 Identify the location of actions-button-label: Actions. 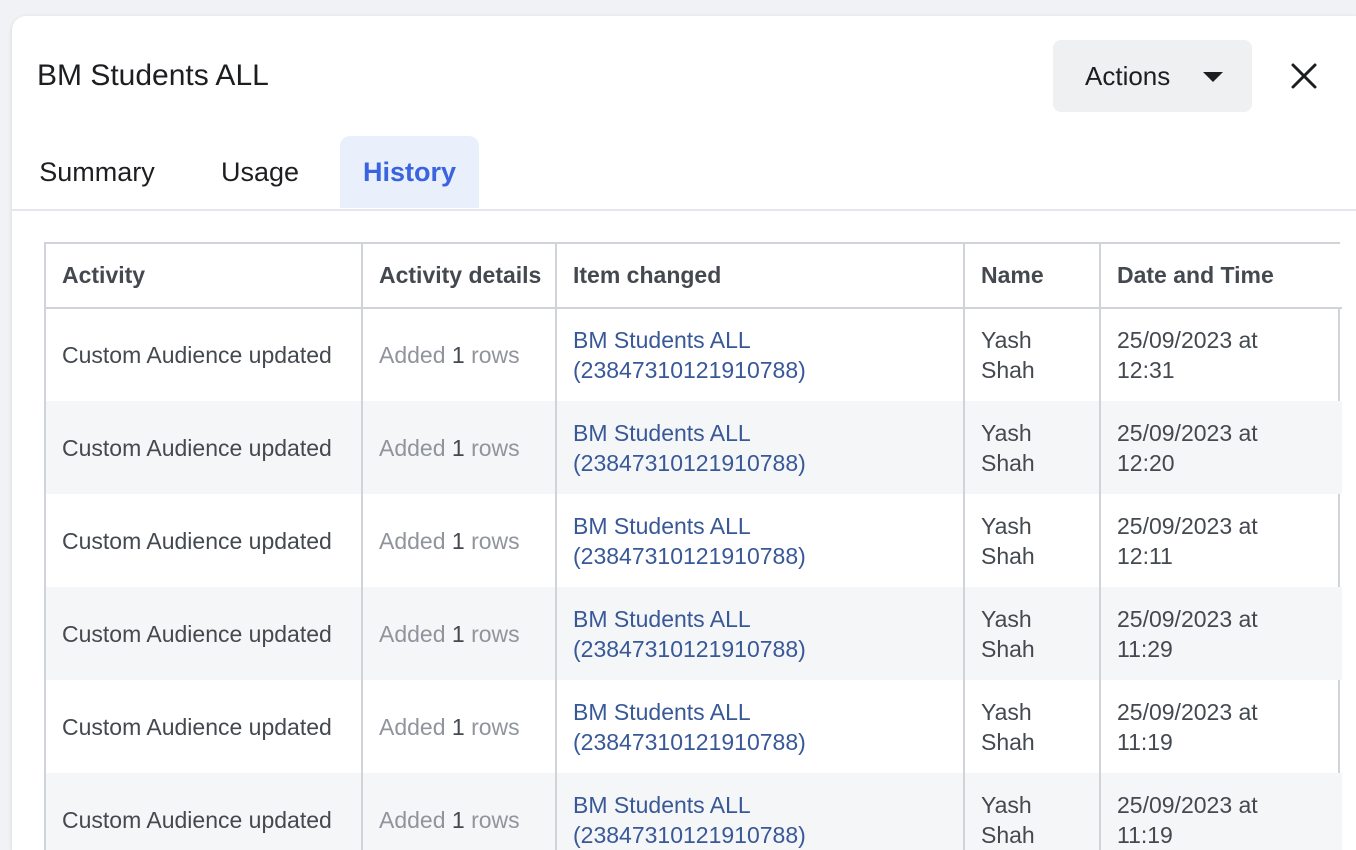
(1128, 75).